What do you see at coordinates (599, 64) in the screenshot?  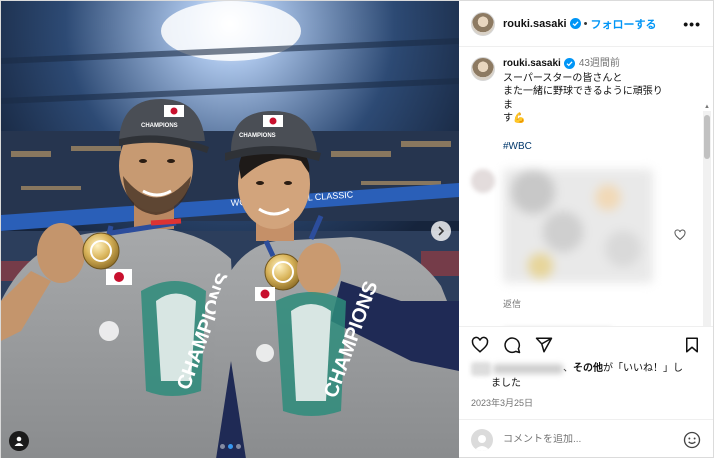 I see `caption-time: 43週間前` at bounding box center [599, 64].